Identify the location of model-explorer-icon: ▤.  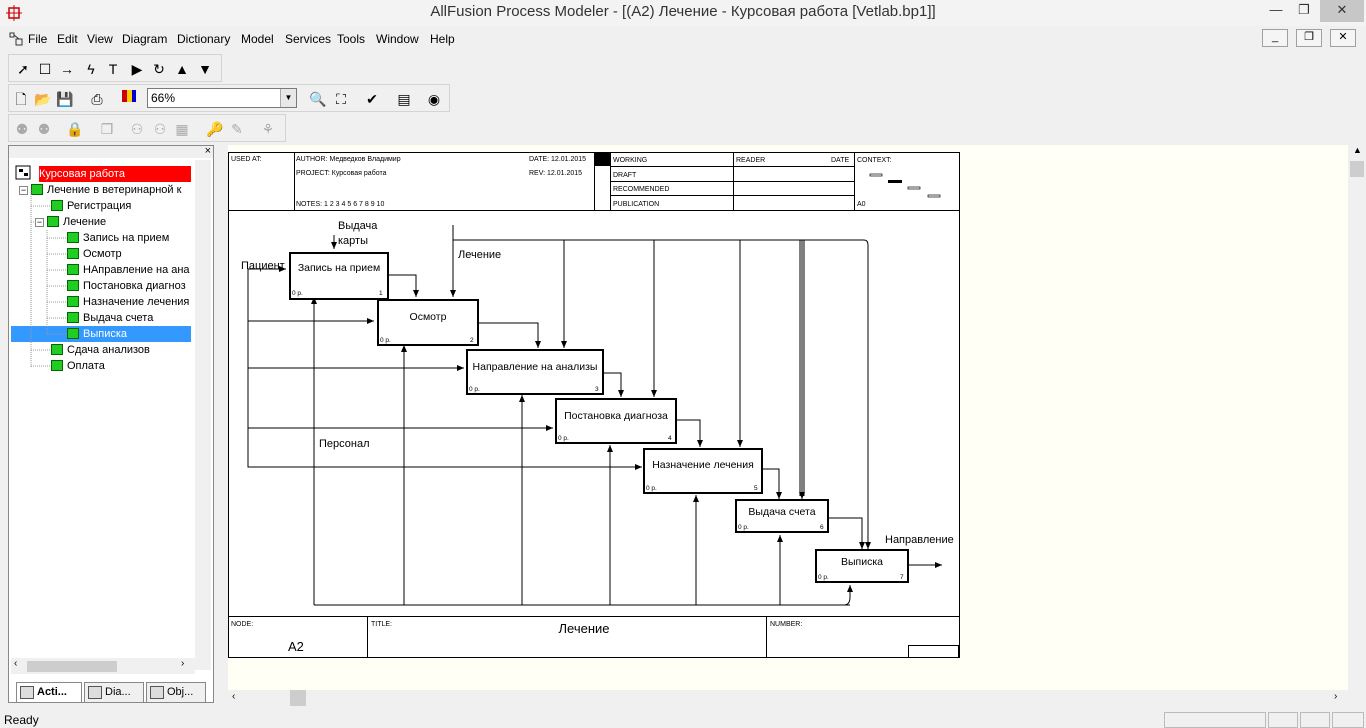
(404, 99).